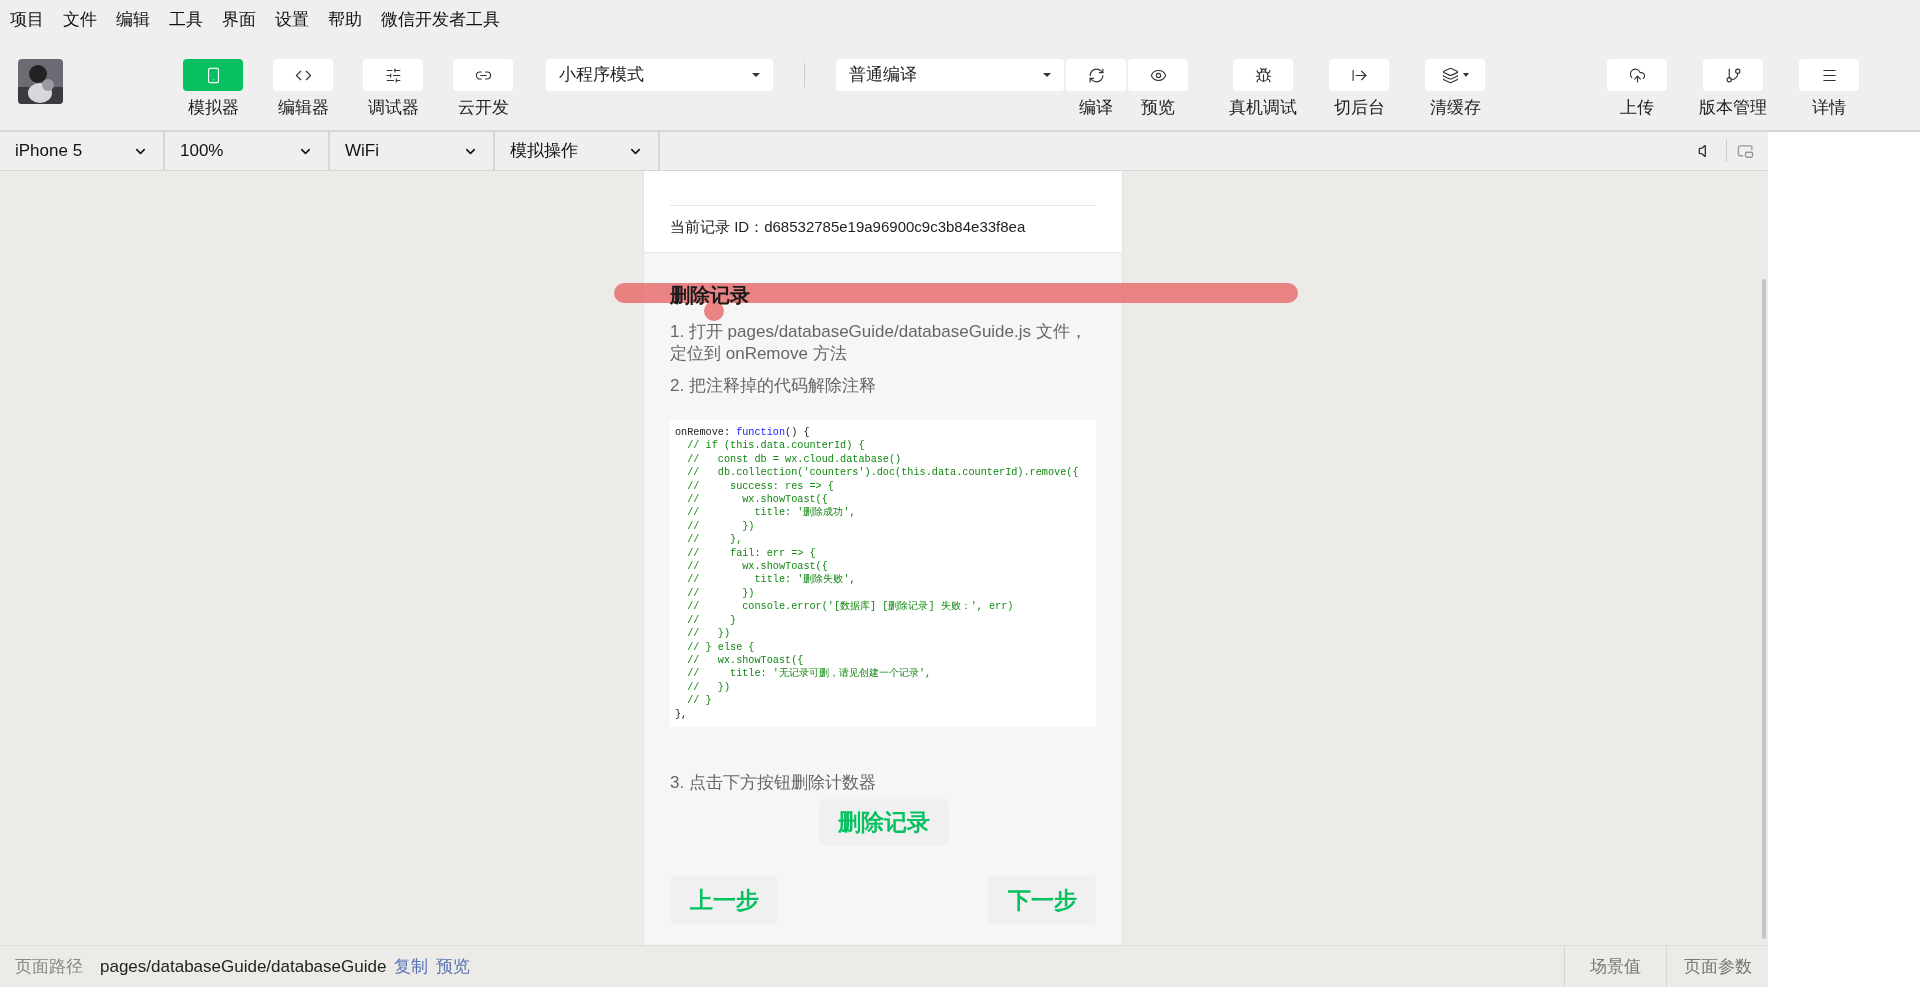 The image size is (1920, 987). What do you see at coordinates (1829, 108) in the screenshot?
I see `toolbar-label: 详情` at bounding box center [1829, 108].